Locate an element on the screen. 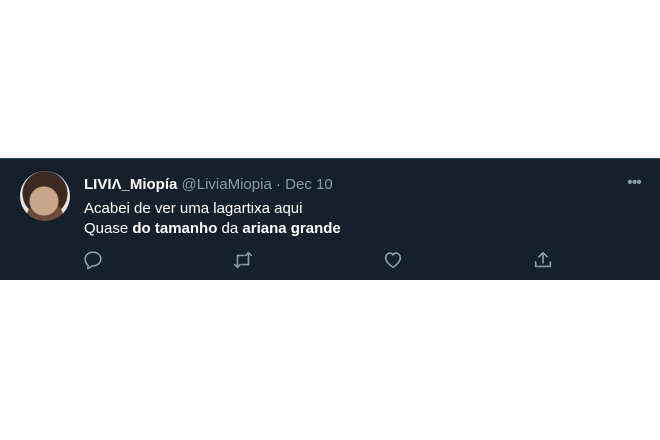 Image resolution: width=660 pixels, height=440 pixels. tweet-line-2-part-1: Quase is located at coordinates (108, 228).